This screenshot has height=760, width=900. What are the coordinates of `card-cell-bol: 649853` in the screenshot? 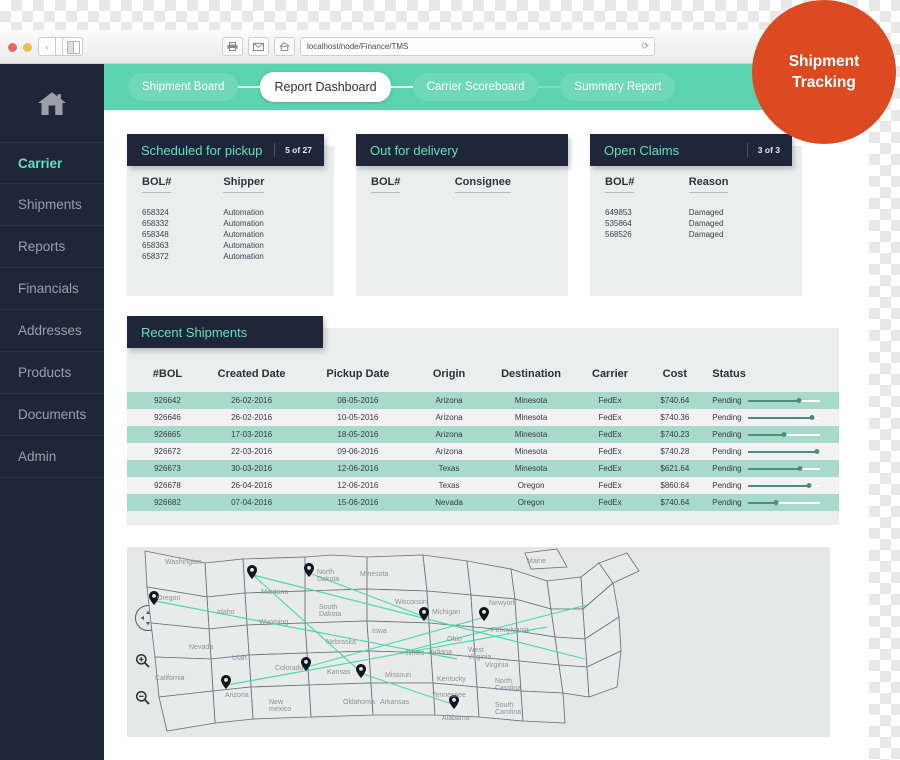 It's located at (618, 212).